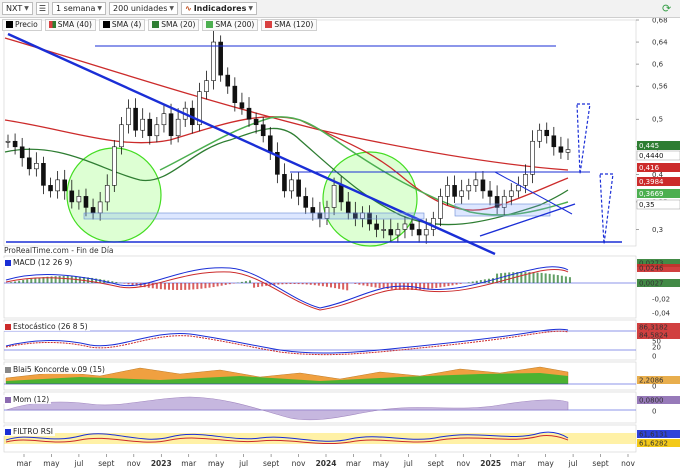 The width and height of the screenshot is (680, 469). I want to click on legend-item-sma4: SMA (4), so click(122, 24).